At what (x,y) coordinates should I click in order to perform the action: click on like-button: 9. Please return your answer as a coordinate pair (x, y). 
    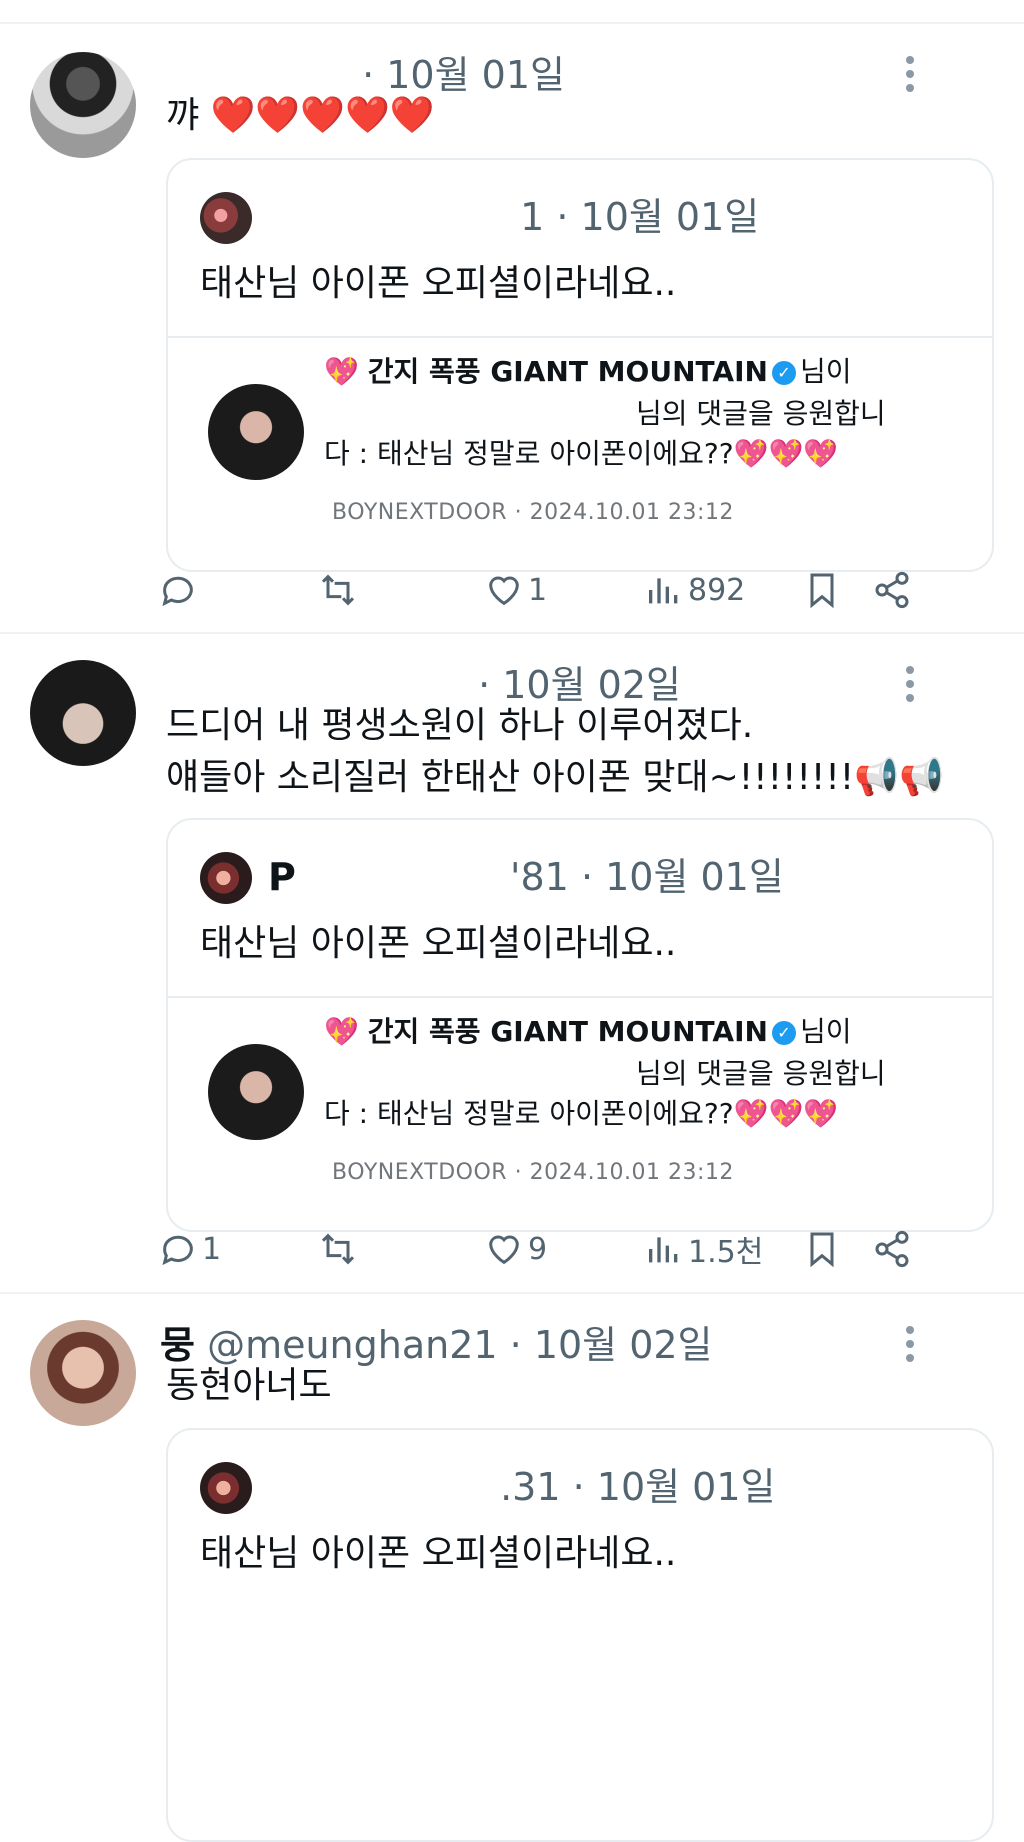
    Looking at the image, I should click on (515, 1249).